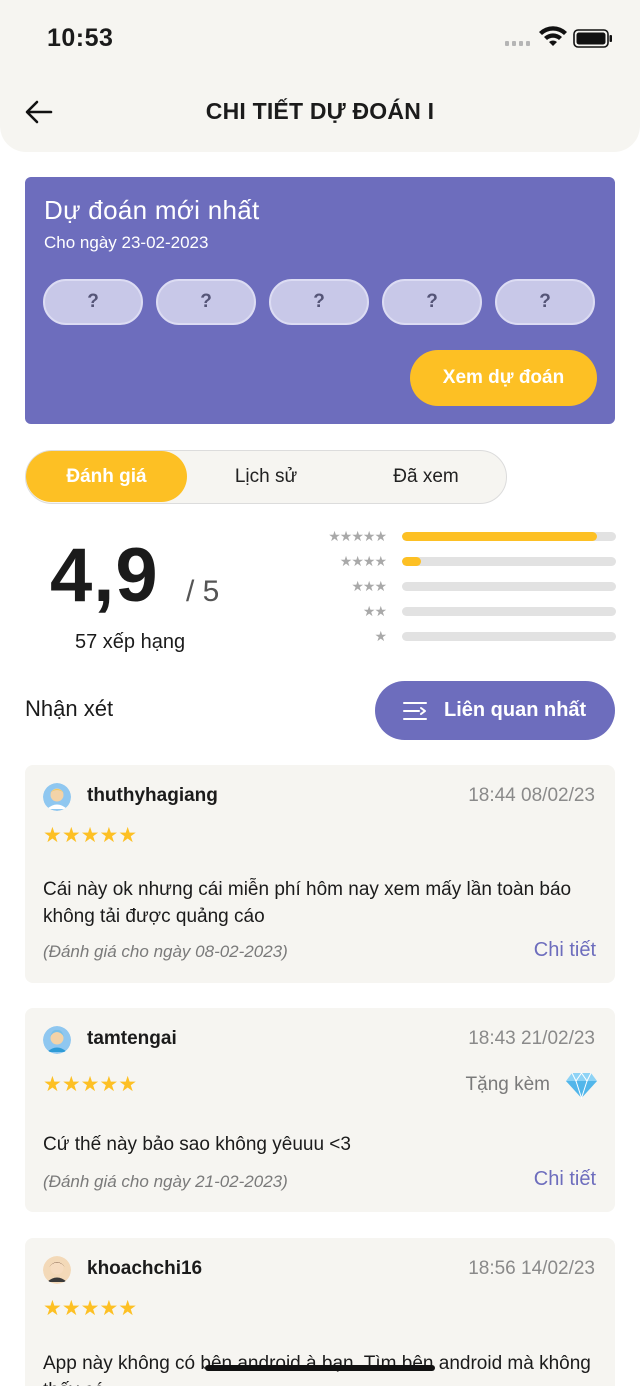 Image resolution: width=640 pixels, height=1386 pixels. What do you see at coordinates (152, 796) in the screenshot?
I see `review-username: thuthyhagiang` at bounding box center [152, 796].